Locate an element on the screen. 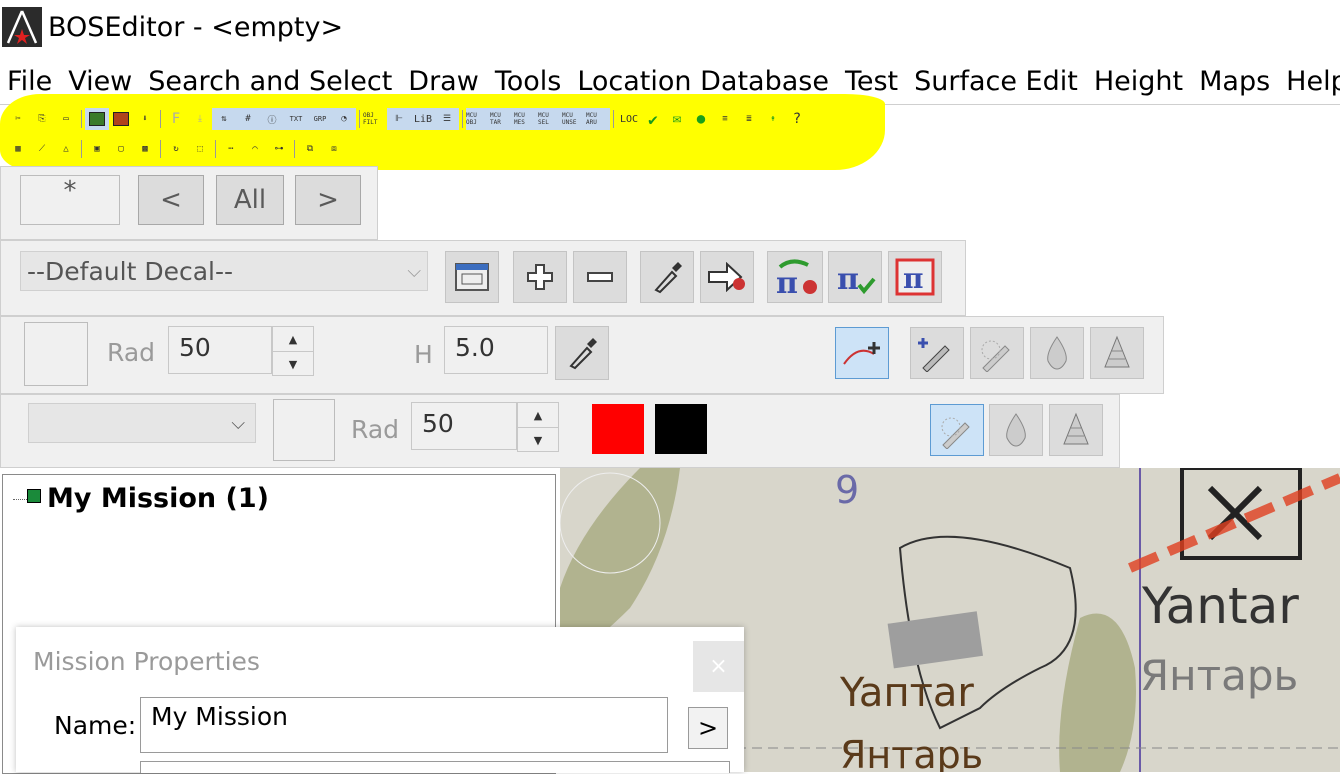  info-icon: ⓘ is located at coordinates (272, 119).